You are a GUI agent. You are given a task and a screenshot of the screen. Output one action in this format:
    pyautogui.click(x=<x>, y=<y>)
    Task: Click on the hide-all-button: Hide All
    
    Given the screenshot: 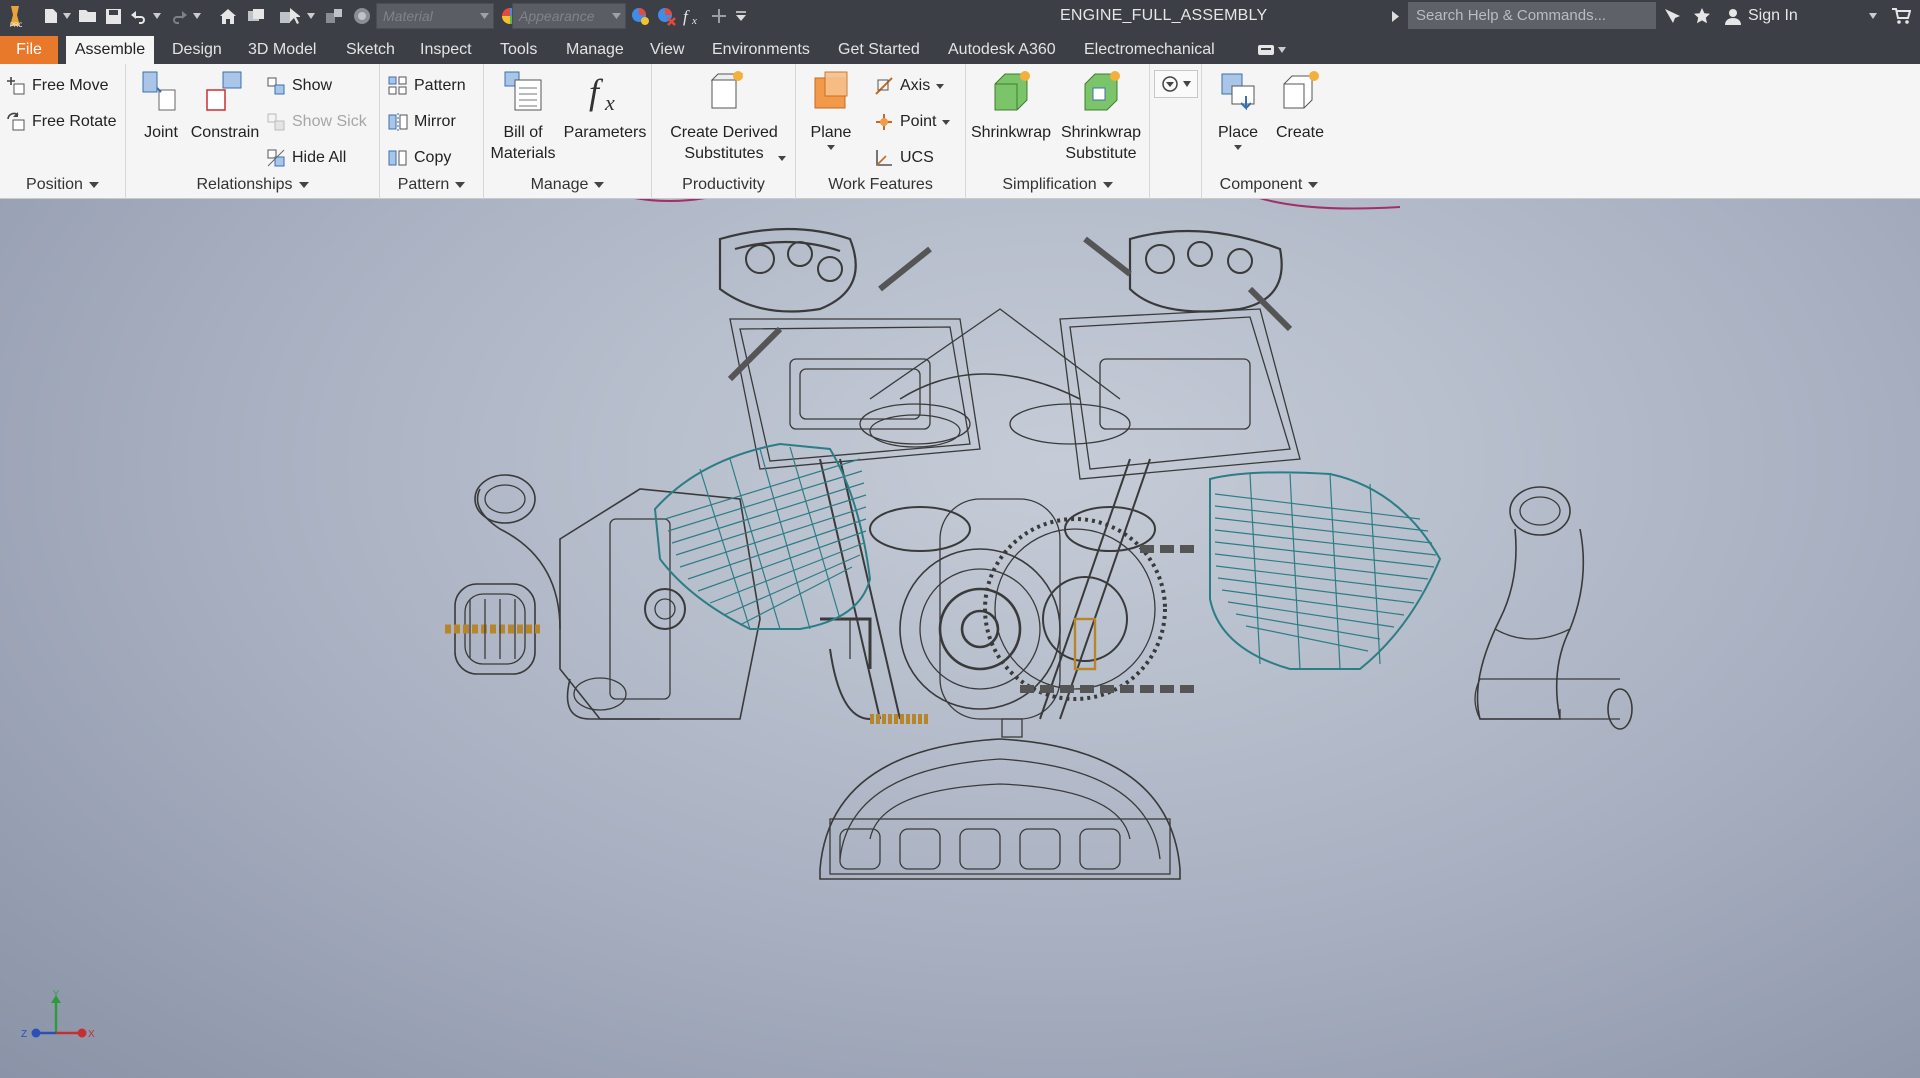 What is the action you would take?
    pyautogui.click(x=306, y=158)
    